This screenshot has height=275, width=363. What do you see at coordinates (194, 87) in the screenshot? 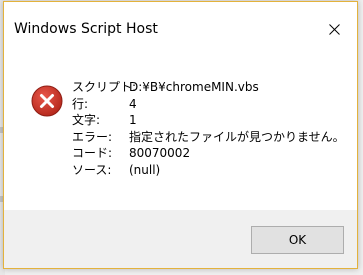
I see `detail-value: D:¥B¥chromeMIN.vbs` at bounding box center [194, 87].